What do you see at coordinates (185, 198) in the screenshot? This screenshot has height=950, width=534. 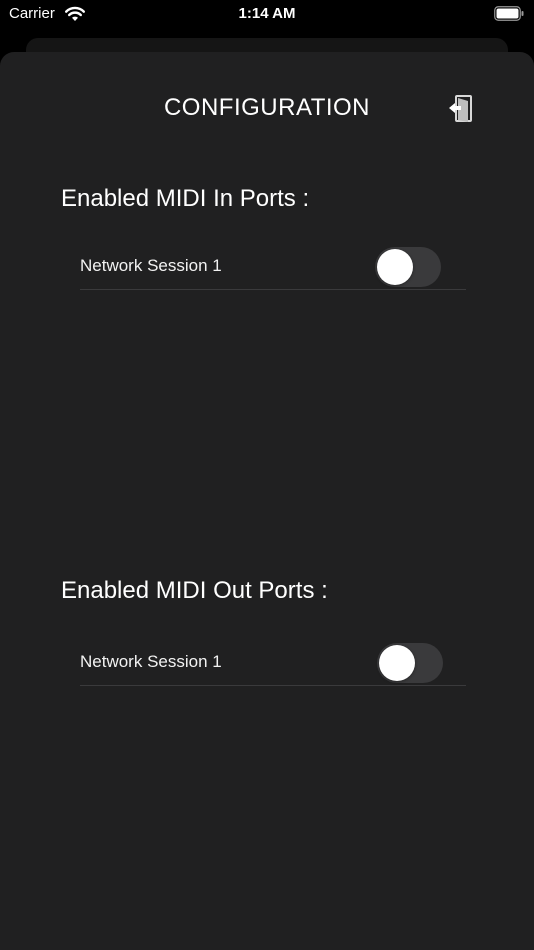 I see `midi-in-header: Enabled MIDI In Ports :` at bounding box center [185, 198].